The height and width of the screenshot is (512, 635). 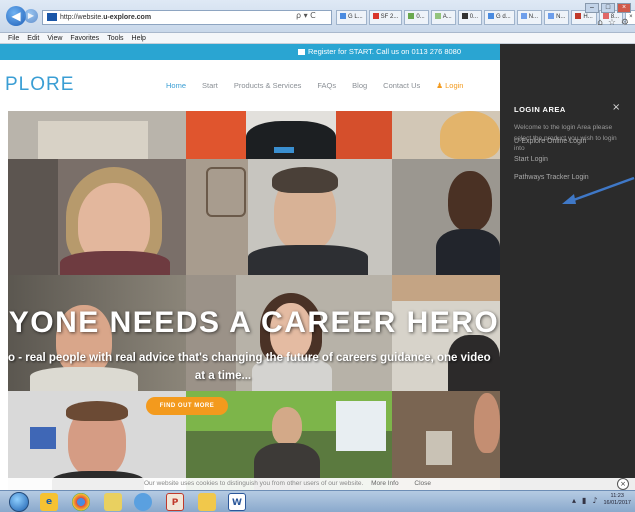 What do you see at coordinates (187, 17) in the screenshot?
I see `address-bar: http://website.u-explore.com` at bounding box center [187, 17].